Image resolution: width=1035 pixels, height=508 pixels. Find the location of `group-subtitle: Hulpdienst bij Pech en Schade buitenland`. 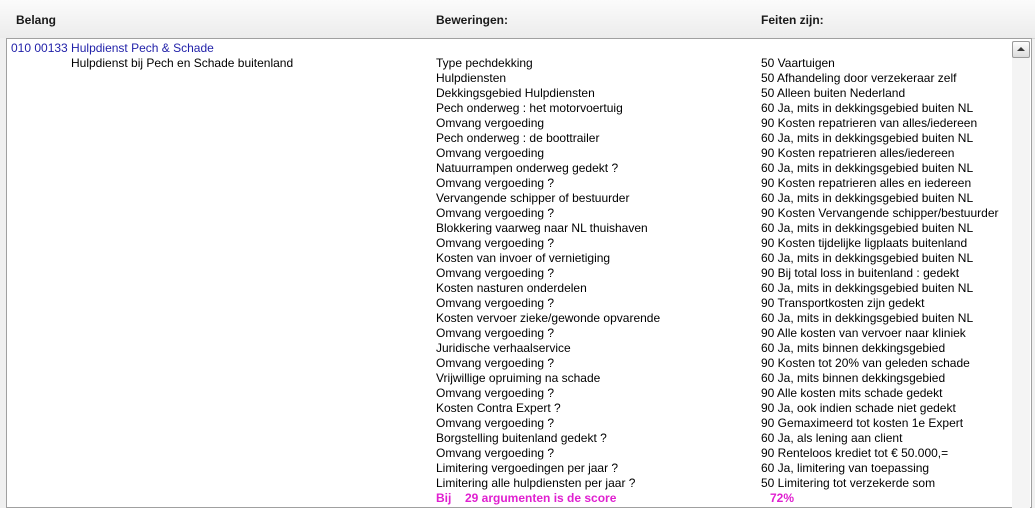

group-subtitle: Hulpdienst bij Pech en Schade buitenland is located at coordinates (182, 63).